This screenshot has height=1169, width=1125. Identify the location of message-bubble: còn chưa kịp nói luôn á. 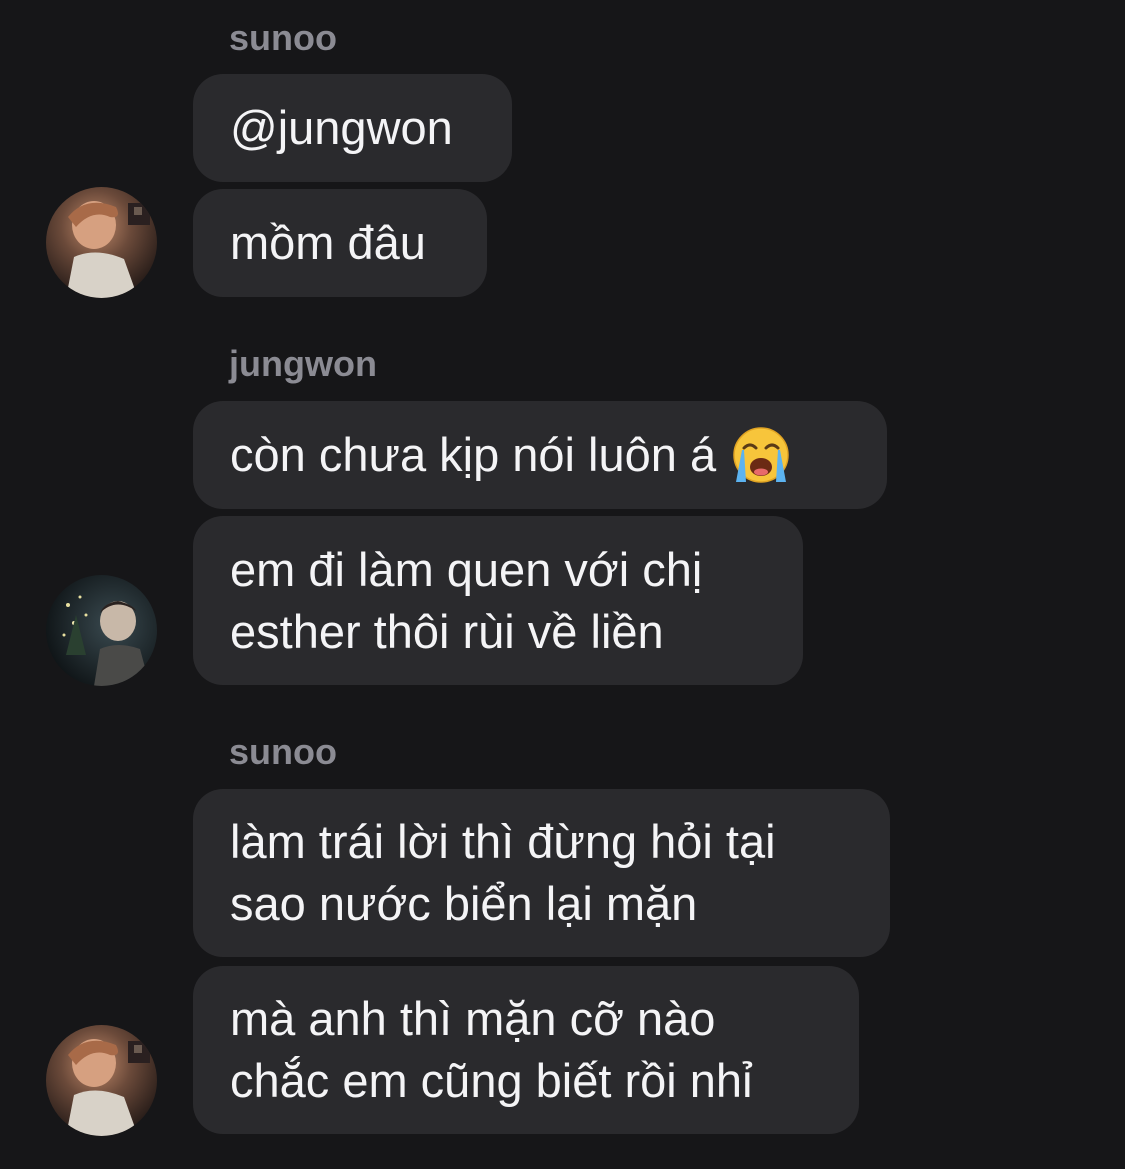
(540, 455).